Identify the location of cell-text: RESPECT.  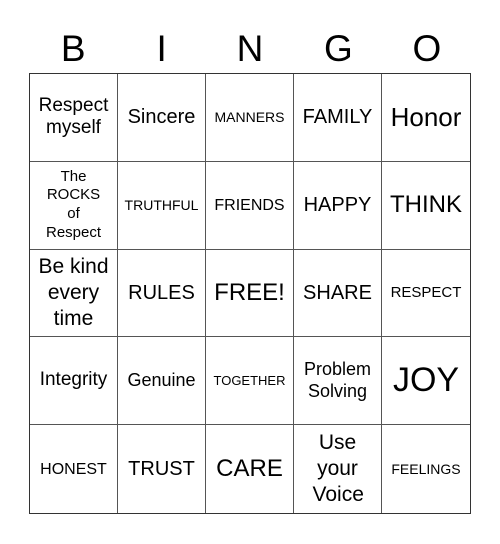
(426, 292).